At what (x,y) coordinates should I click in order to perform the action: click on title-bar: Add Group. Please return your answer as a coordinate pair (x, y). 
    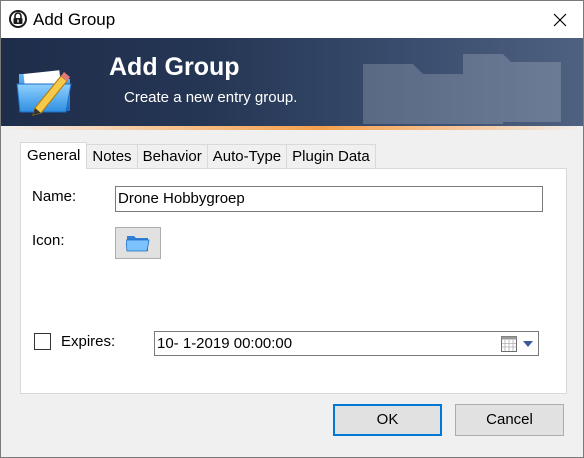
    Looking at the image, I should click on (292, 19).